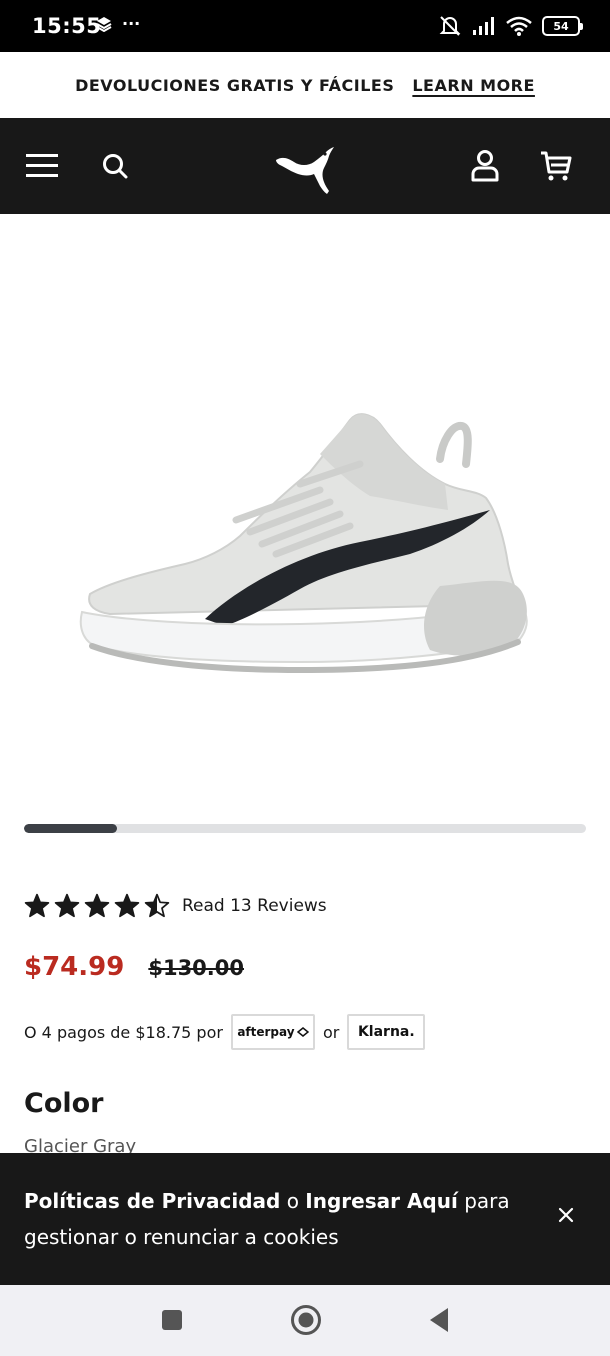  I want to click on original-price: $130.00, so click(196, 968).